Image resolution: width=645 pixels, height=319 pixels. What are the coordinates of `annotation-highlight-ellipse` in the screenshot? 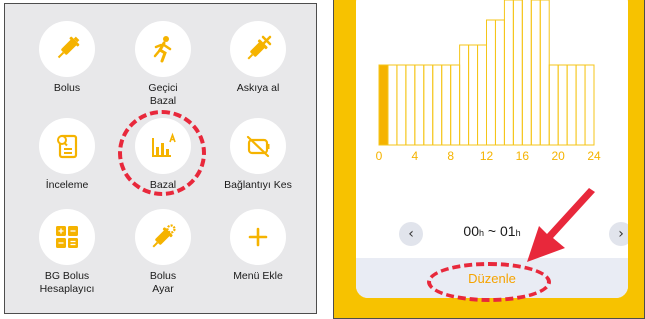 It's located at (489, 282).